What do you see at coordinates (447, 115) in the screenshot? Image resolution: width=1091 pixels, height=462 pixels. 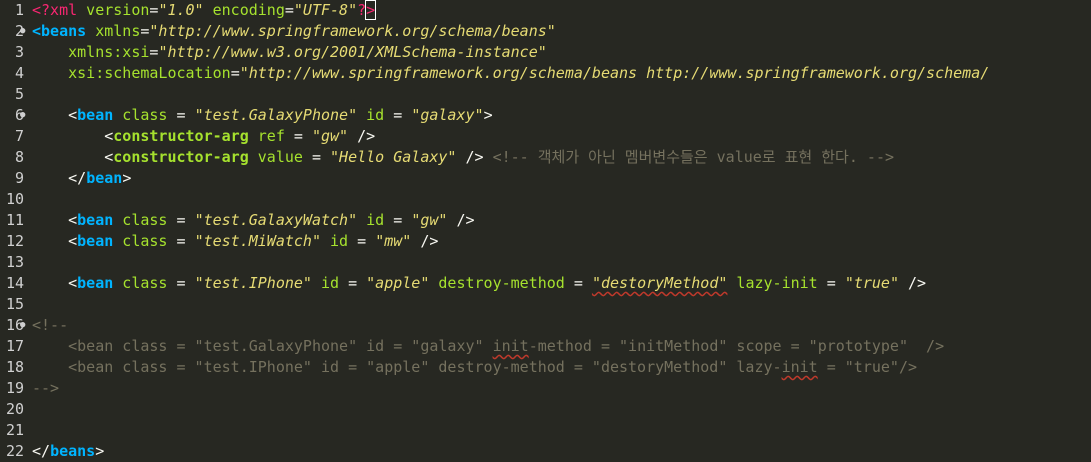 I see `code-token: "galaxy"` at bounding box center [447, 115].